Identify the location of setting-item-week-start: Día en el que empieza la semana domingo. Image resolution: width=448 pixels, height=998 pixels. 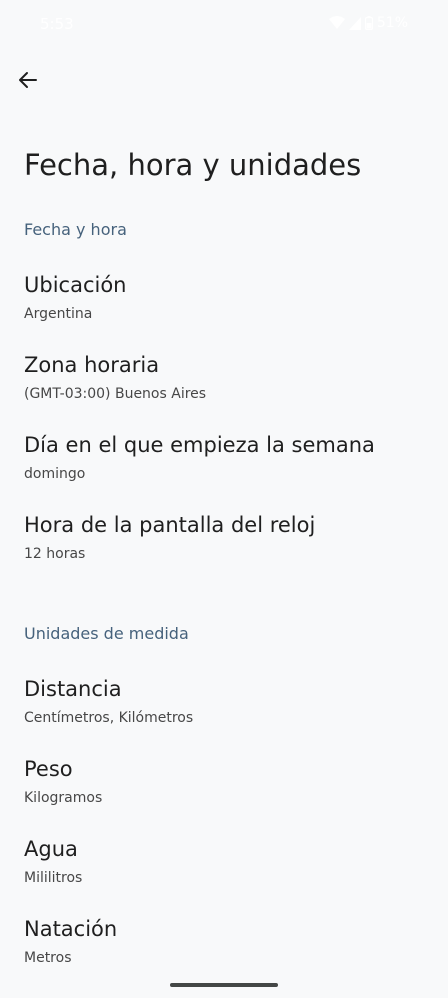
(224, 466).